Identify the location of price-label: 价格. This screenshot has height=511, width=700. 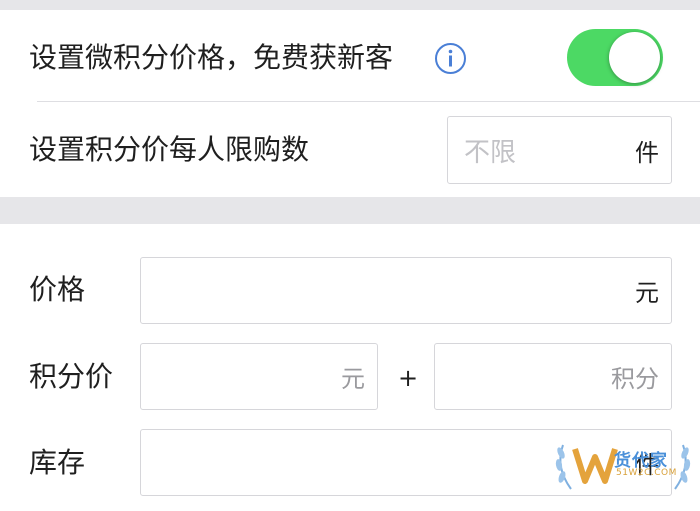
(57, 289).